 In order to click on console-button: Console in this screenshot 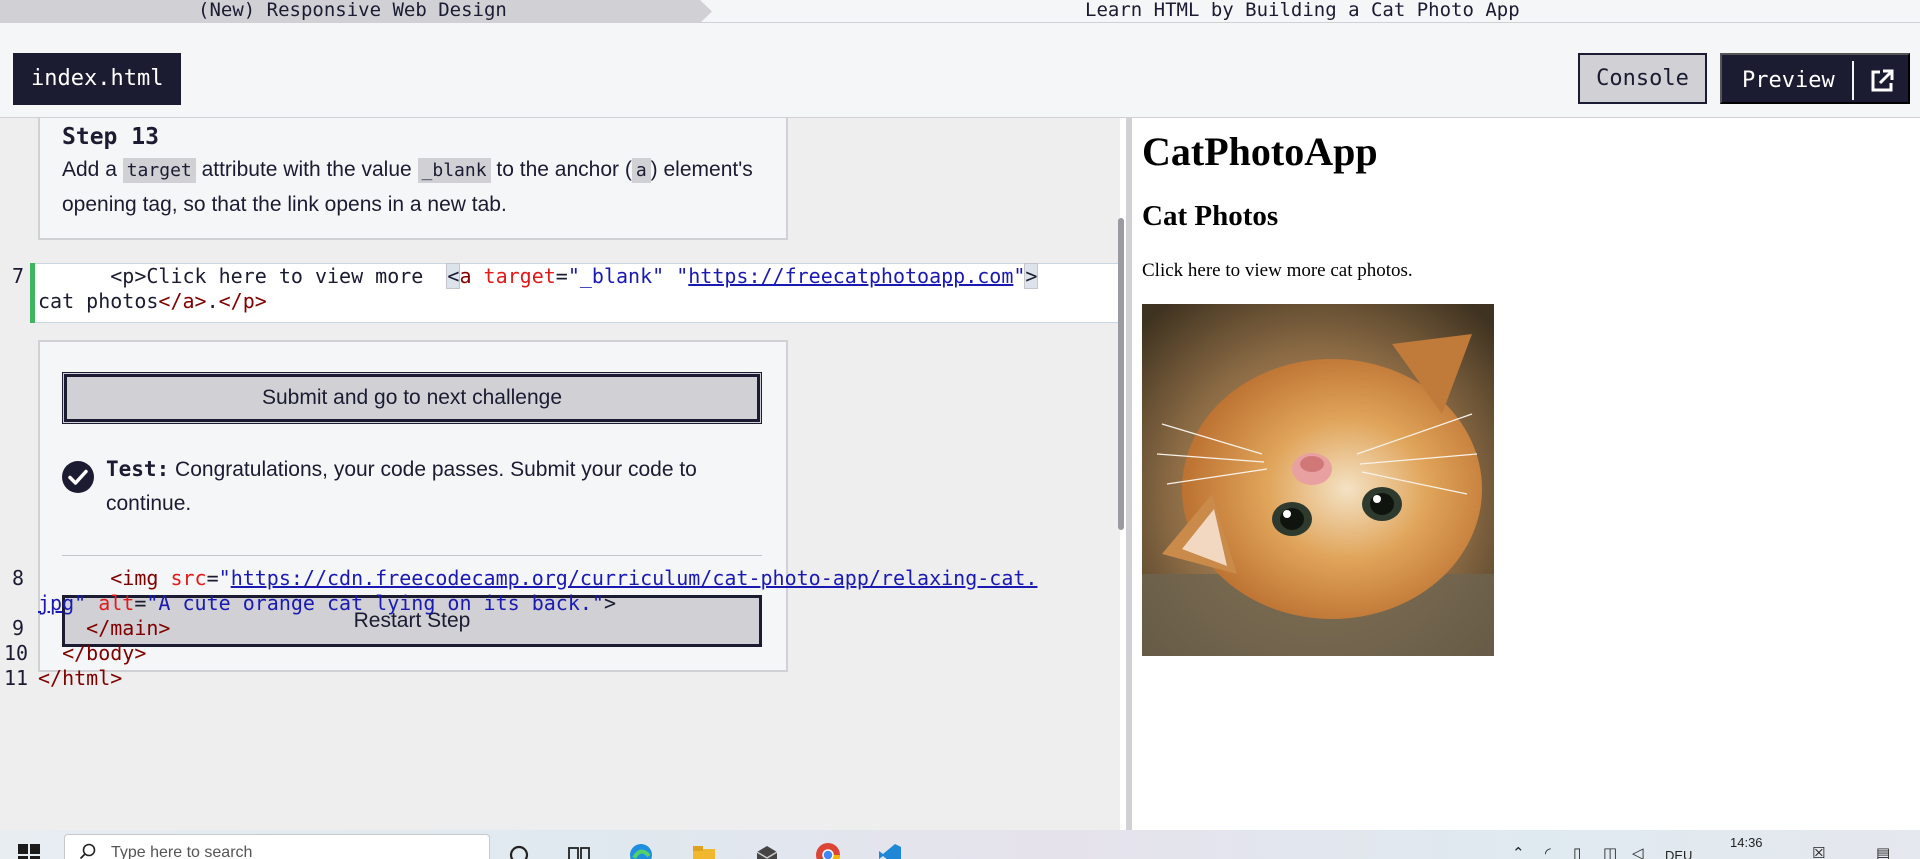, I will do `click(1642, 78)`.